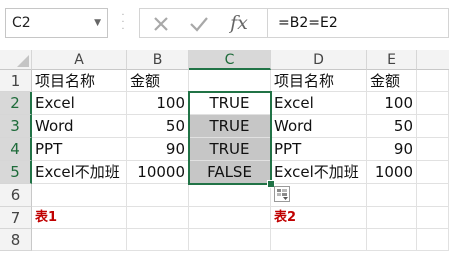  Describe the element at coordinates (392, 81) in the screenshot. I see `cell-e1: 金额` at that location.